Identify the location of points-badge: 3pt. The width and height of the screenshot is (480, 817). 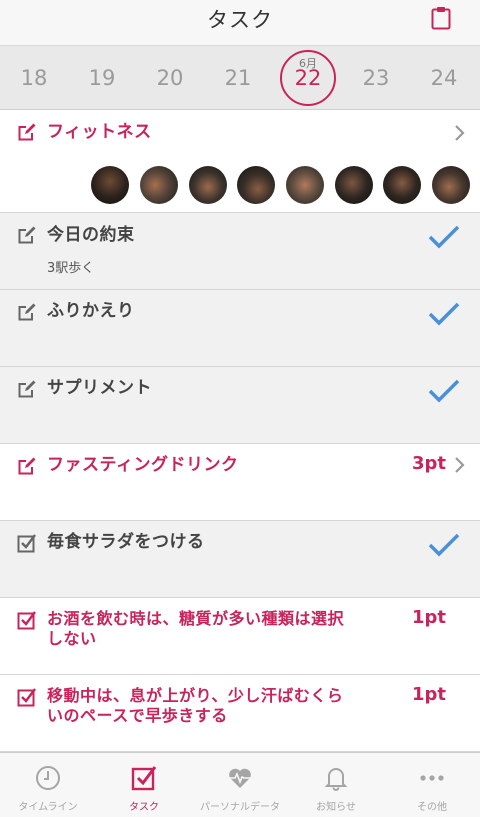
(428, 463).